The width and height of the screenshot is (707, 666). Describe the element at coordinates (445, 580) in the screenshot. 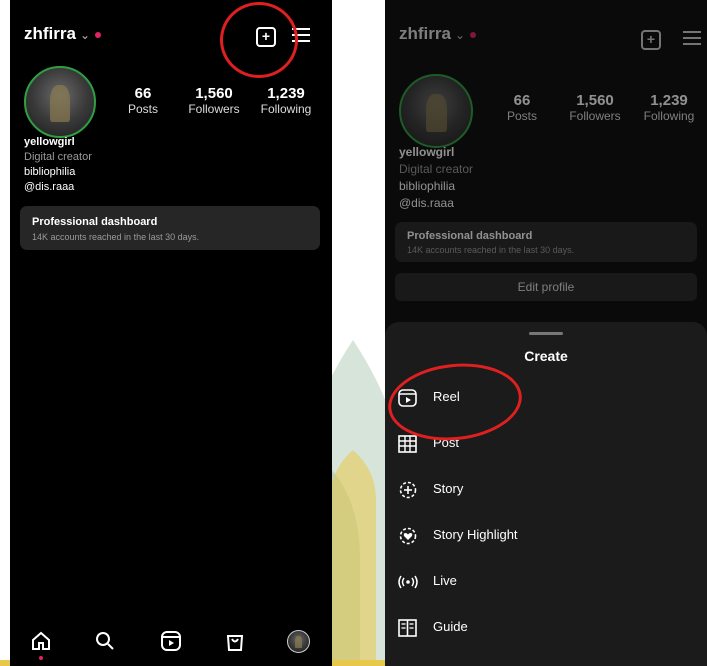

I see `item-label: Live` at that location.